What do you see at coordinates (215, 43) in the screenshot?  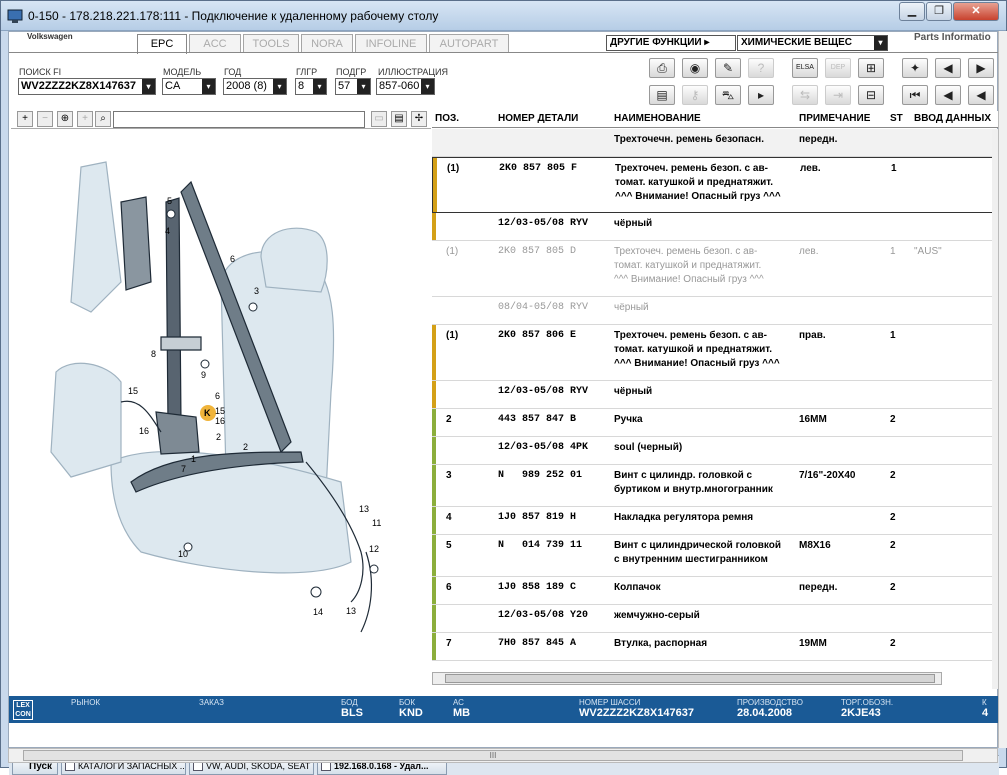 I see `tab-acc: ACC` at bounding box center [215, 43].